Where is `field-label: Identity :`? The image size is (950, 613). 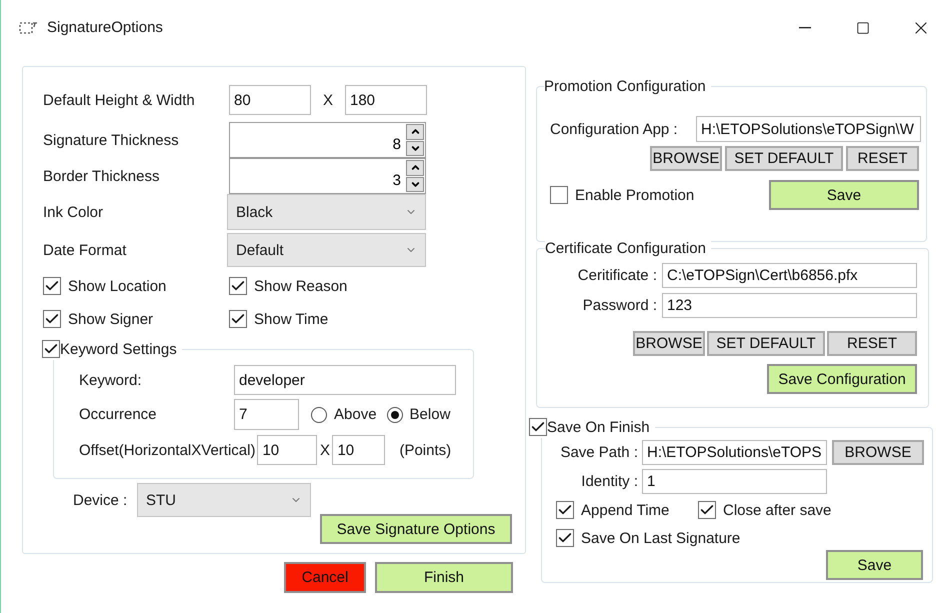 field-label: Identity : is located at coordinates (609, 481).